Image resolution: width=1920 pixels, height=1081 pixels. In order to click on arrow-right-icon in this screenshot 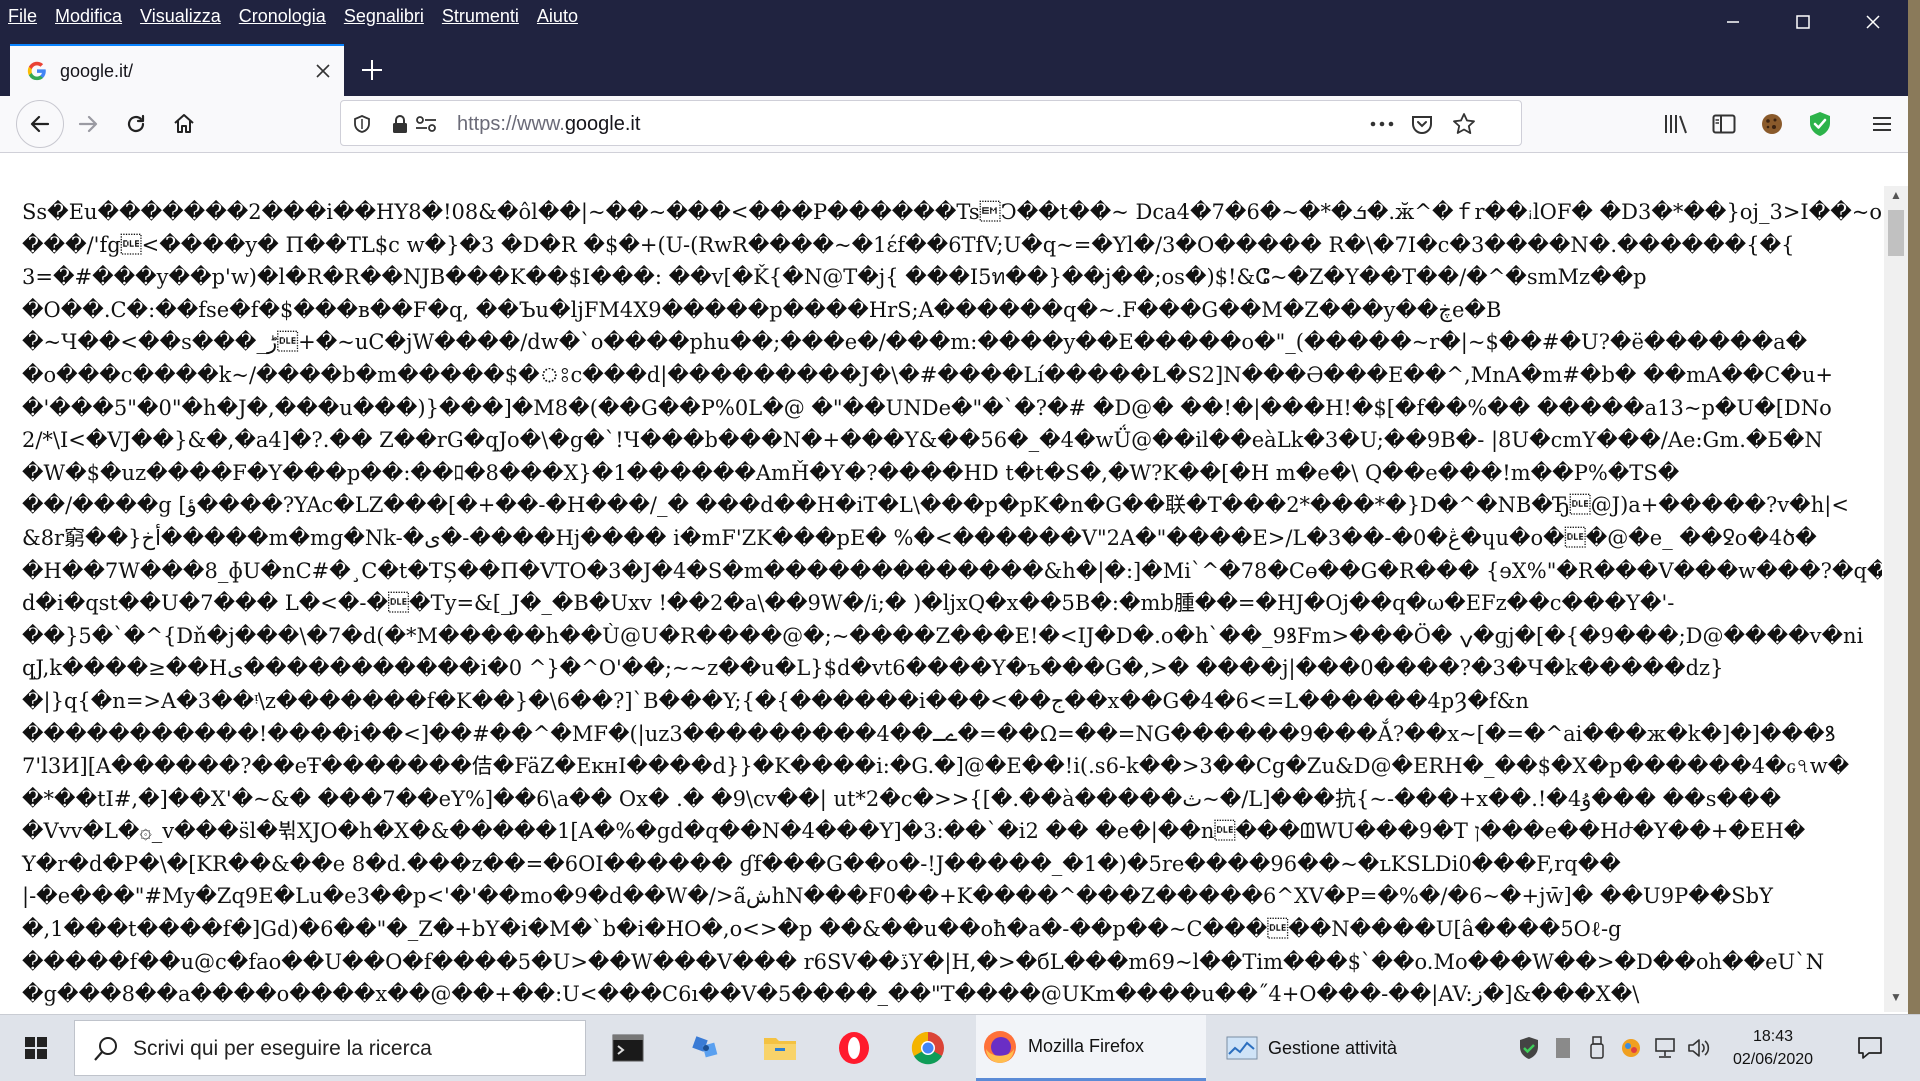, I will do `click(88, 124)`.